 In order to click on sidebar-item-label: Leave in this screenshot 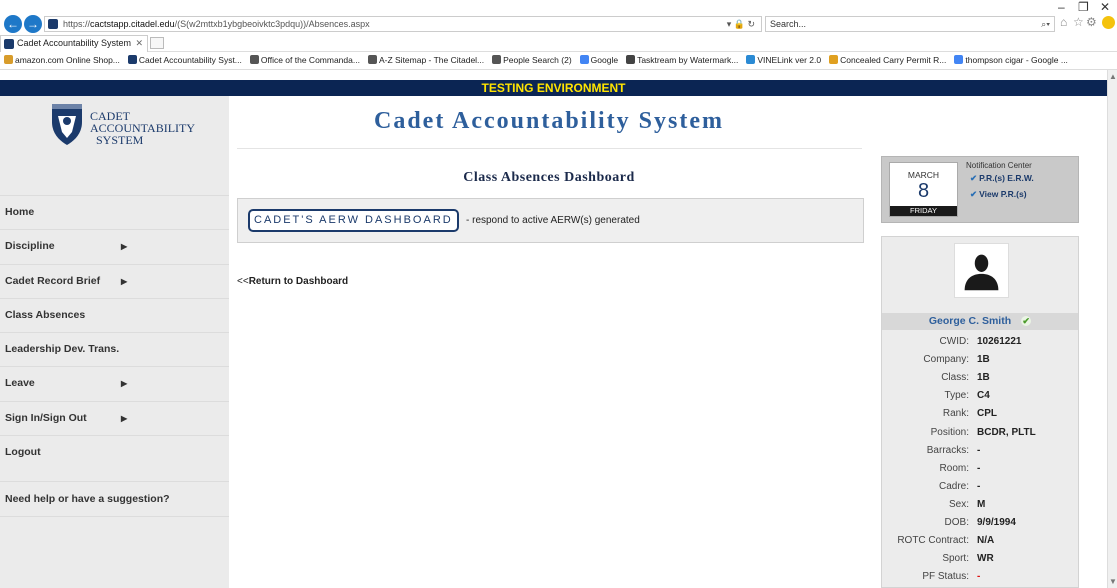, I will do `click(20, 383)`.